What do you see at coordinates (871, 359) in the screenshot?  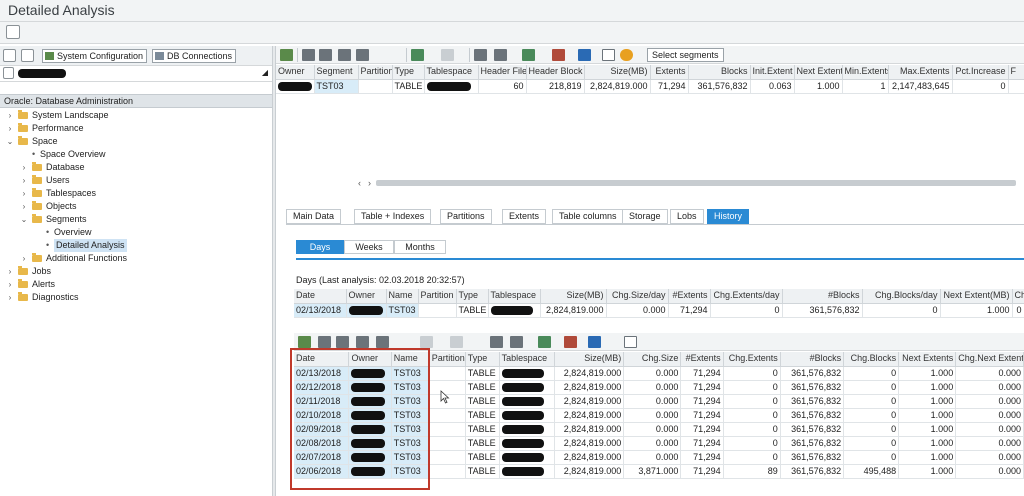 I see `column-header-chg-blocks: Chg.Blocks` at bounding box center [871, 359].